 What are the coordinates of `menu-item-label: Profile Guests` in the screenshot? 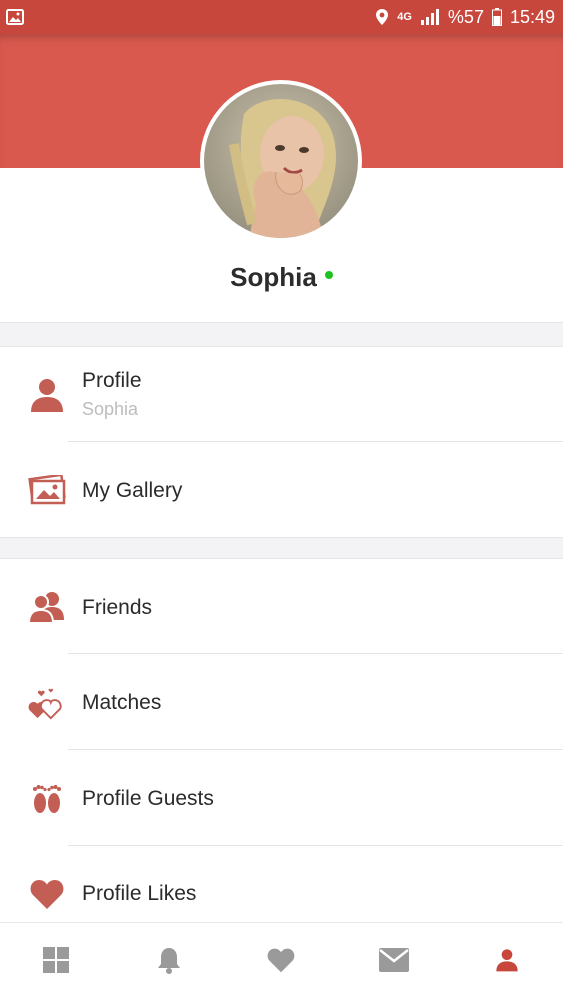 It's located at (148, 798).